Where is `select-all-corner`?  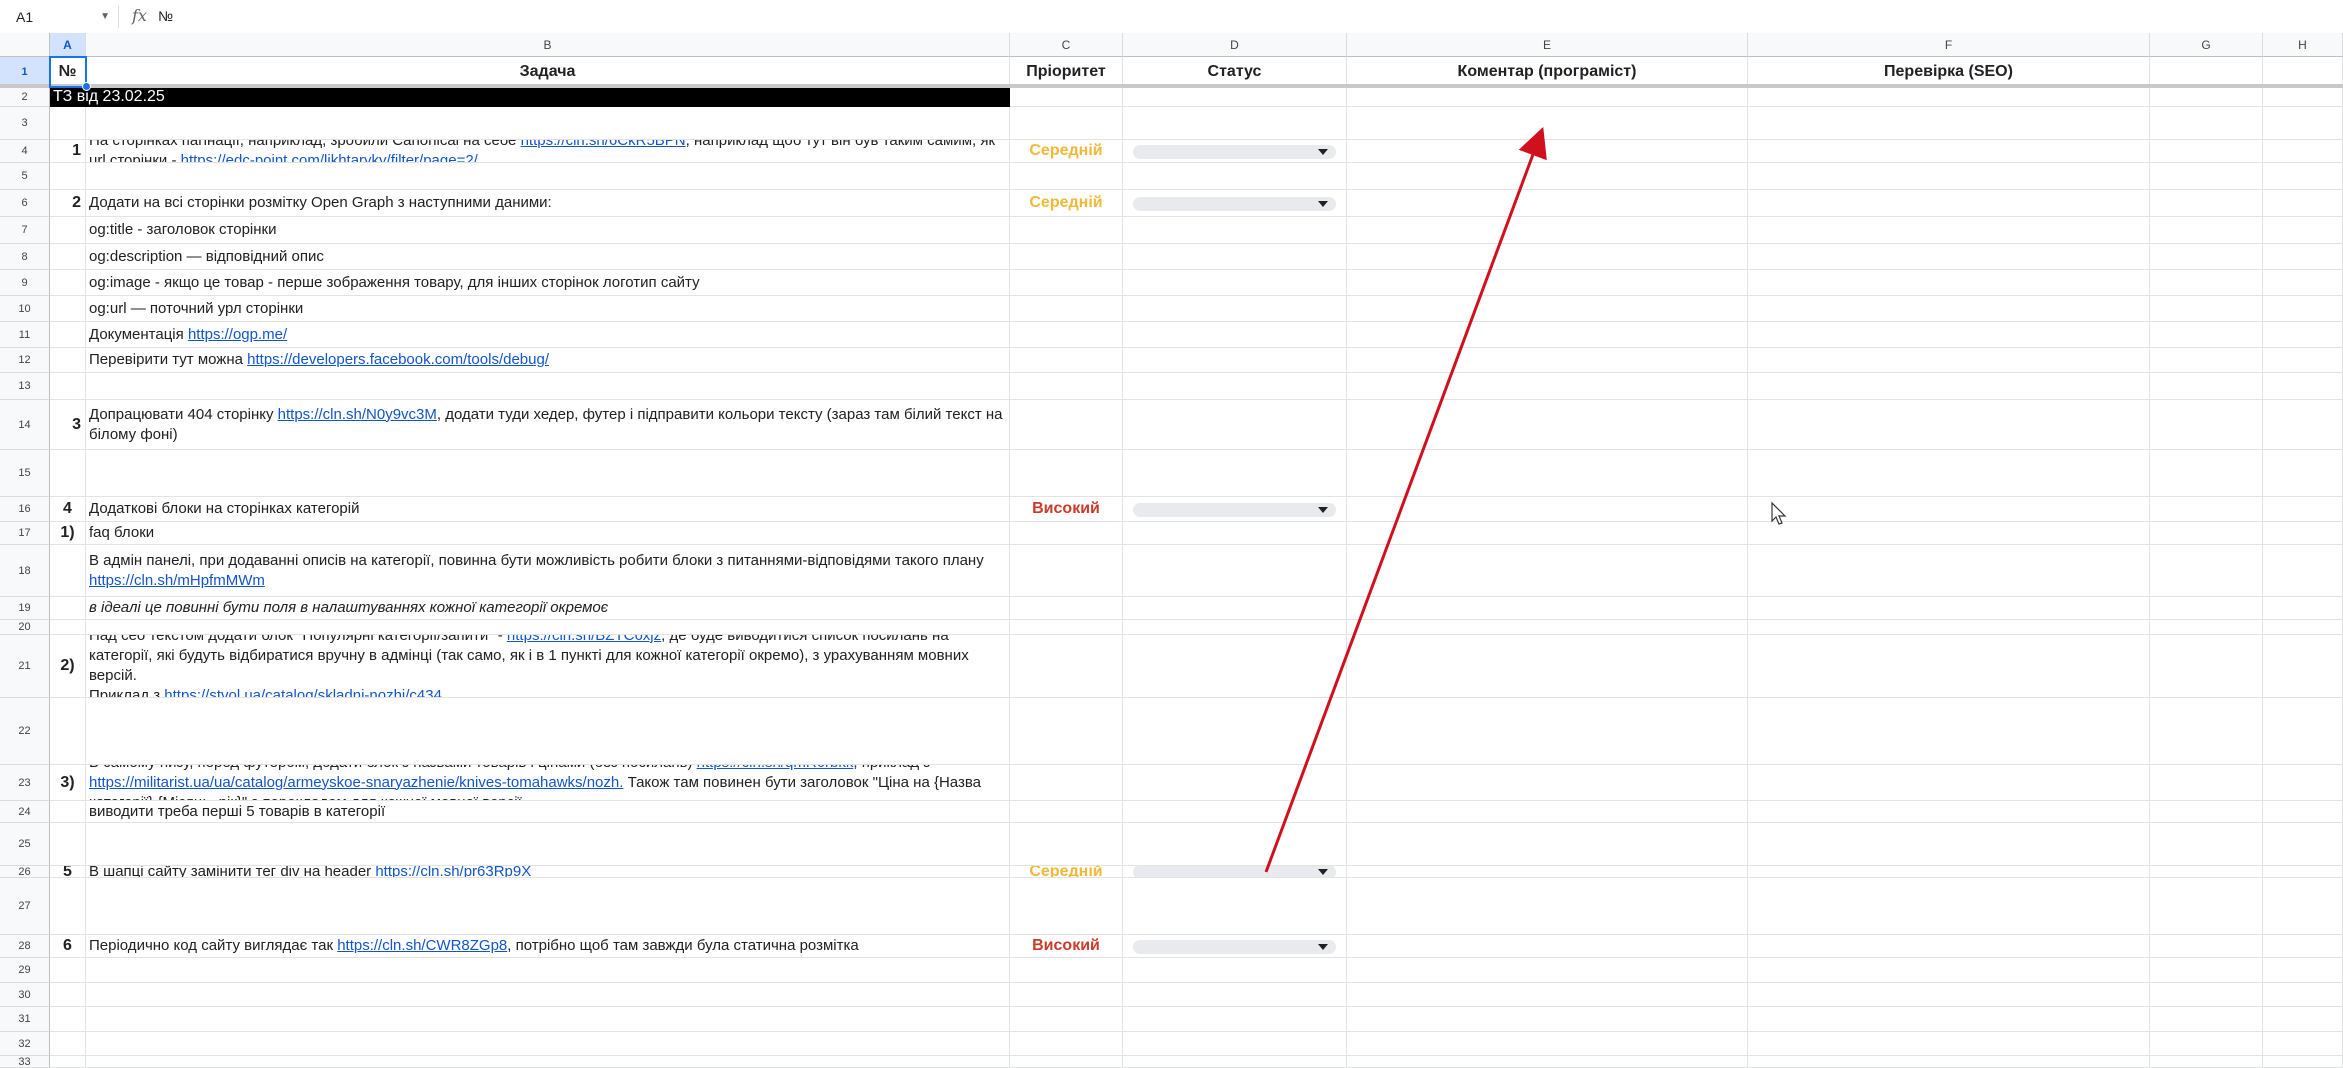
select-all-corner is located at coordinates (25, 45).